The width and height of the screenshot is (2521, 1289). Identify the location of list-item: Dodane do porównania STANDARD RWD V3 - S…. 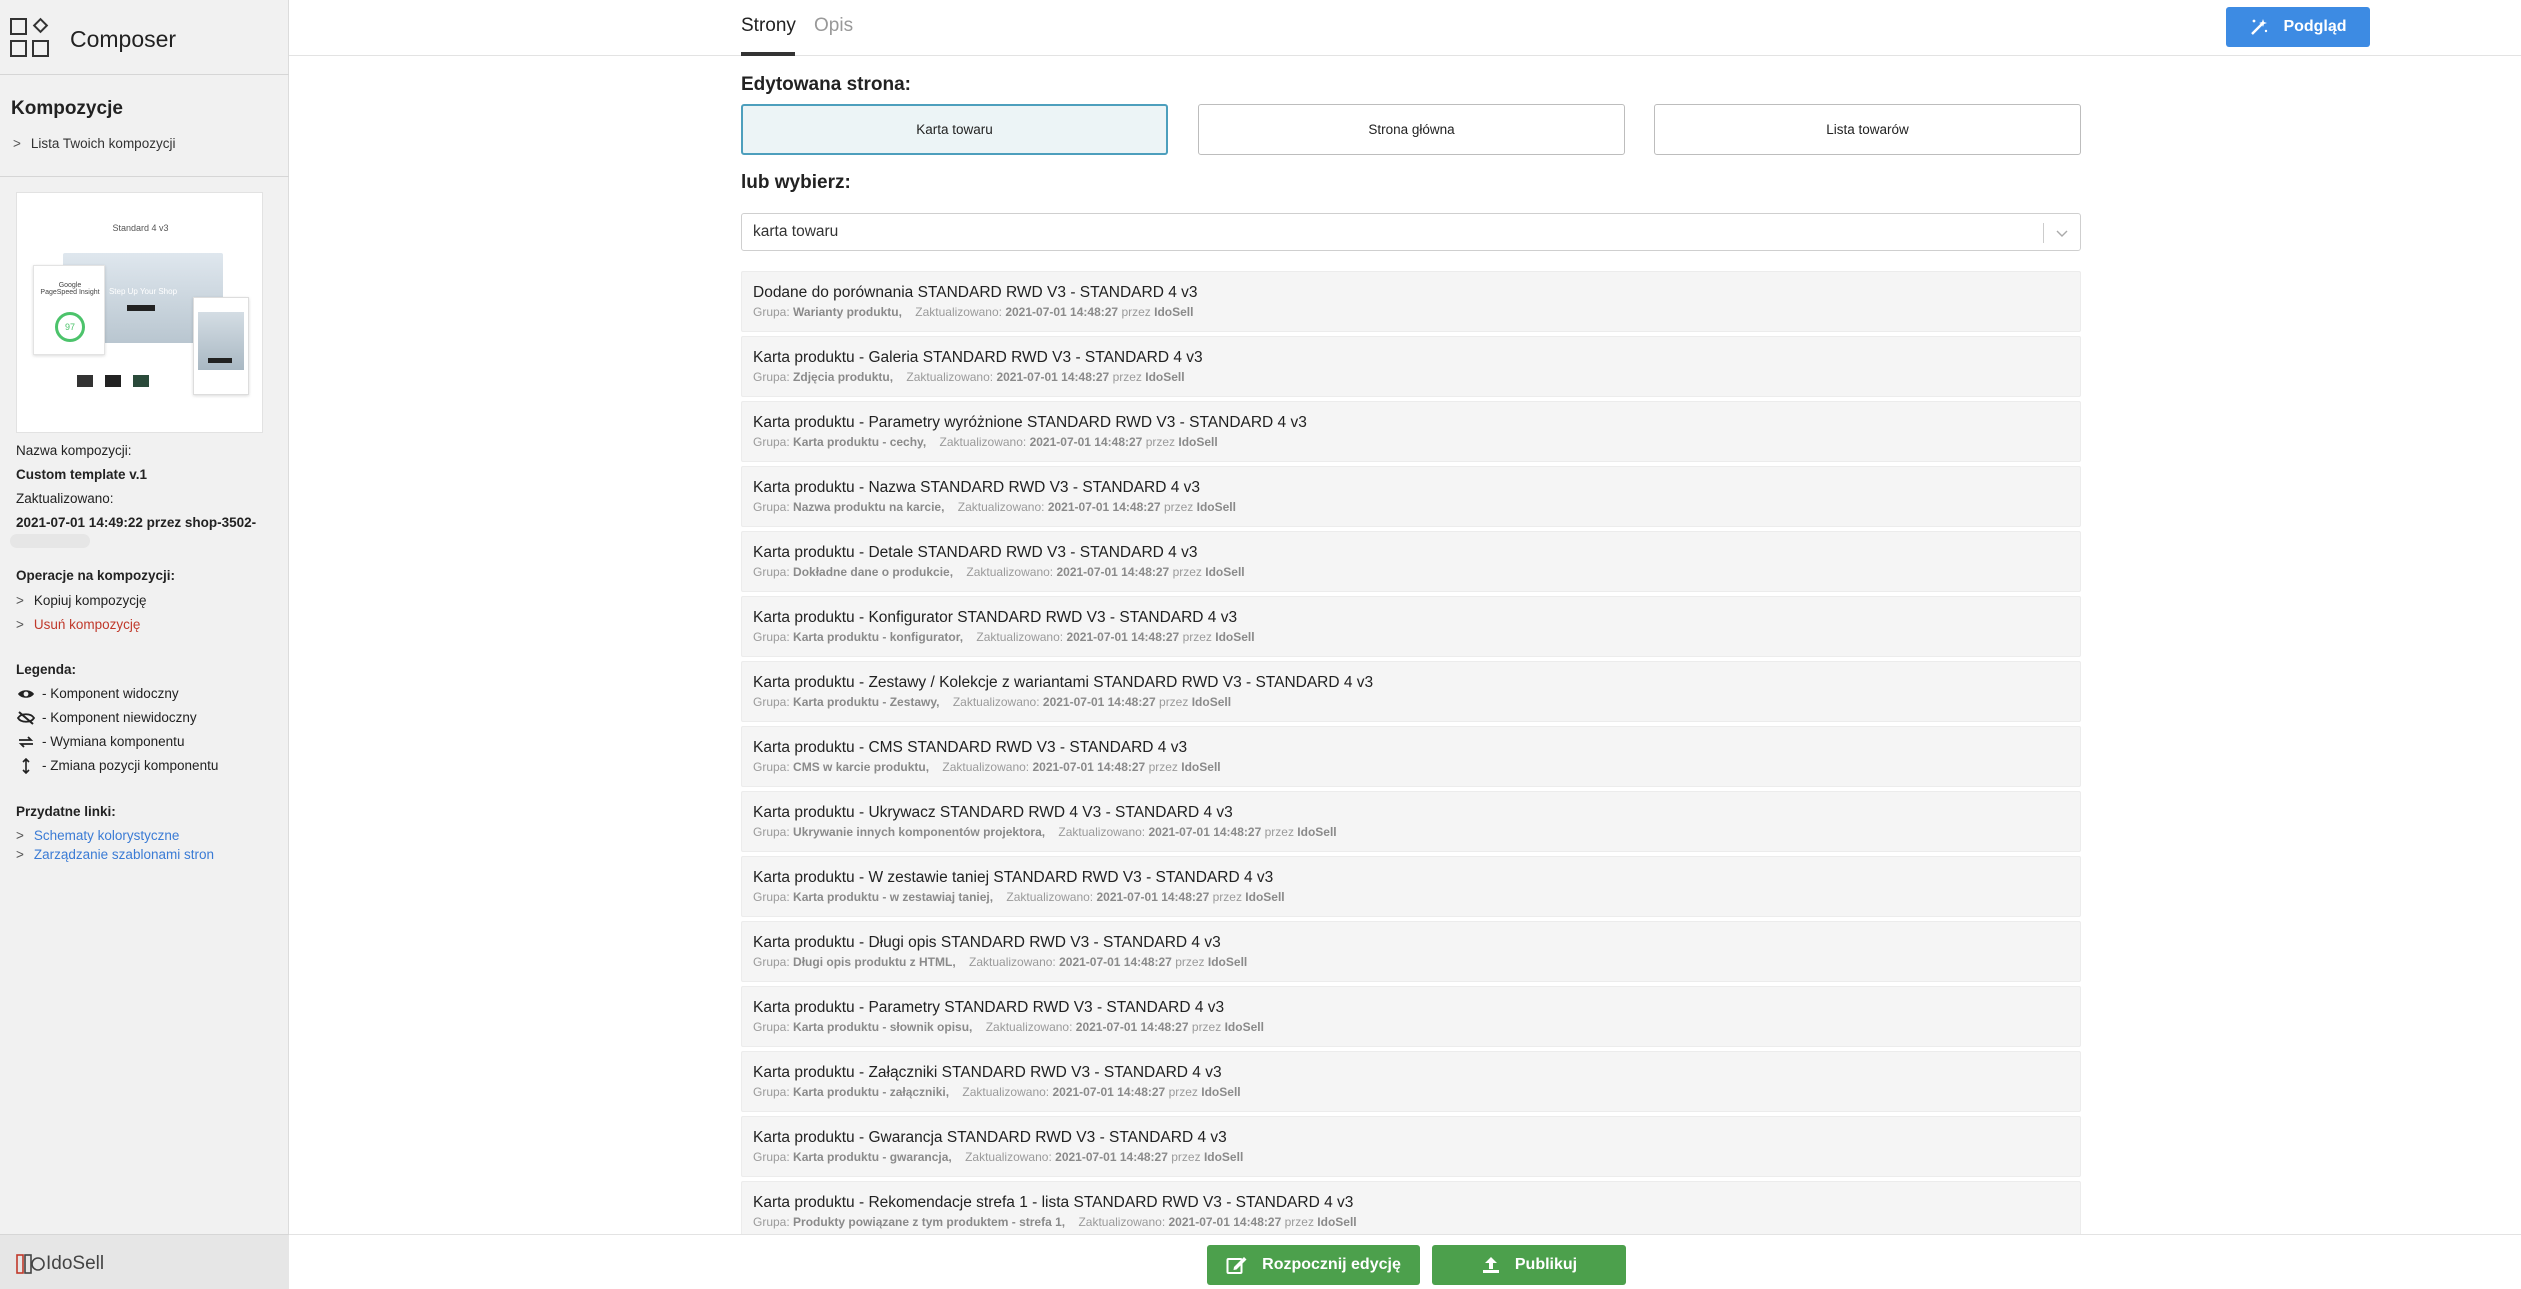
(1411, 301).